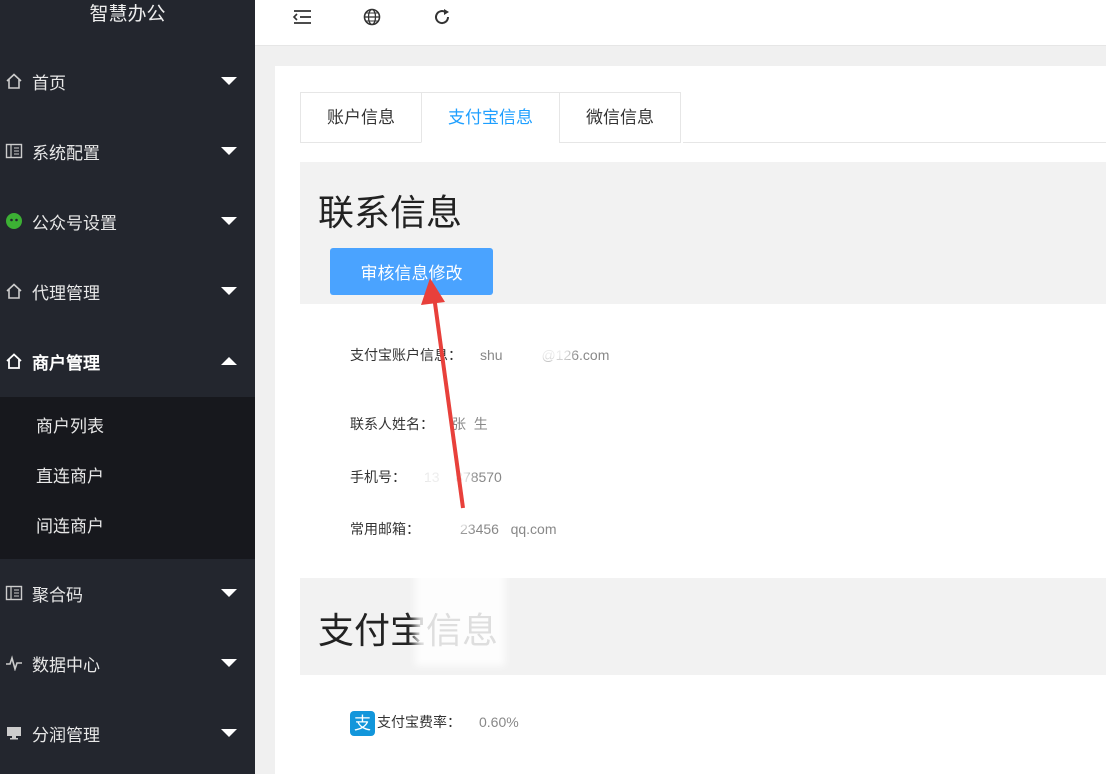 This screenshot has height=774, width=1106. I want to click on email-value: 23456 qq.com, so click(508, 529).